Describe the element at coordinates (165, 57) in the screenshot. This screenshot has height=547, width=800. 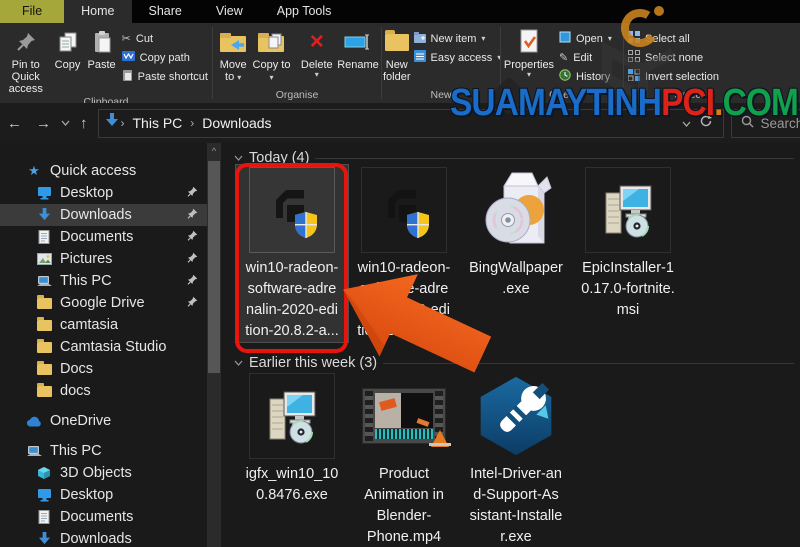
I see `copy-path-button: Copy path` at that location.